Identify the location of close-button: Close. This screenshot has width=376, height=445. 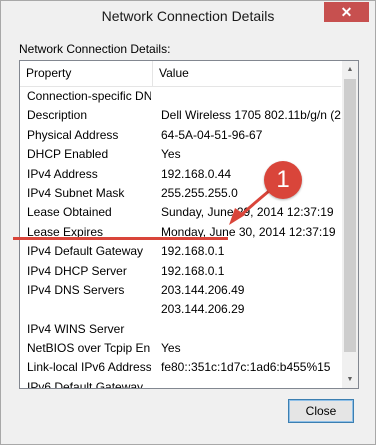
(321, 411).